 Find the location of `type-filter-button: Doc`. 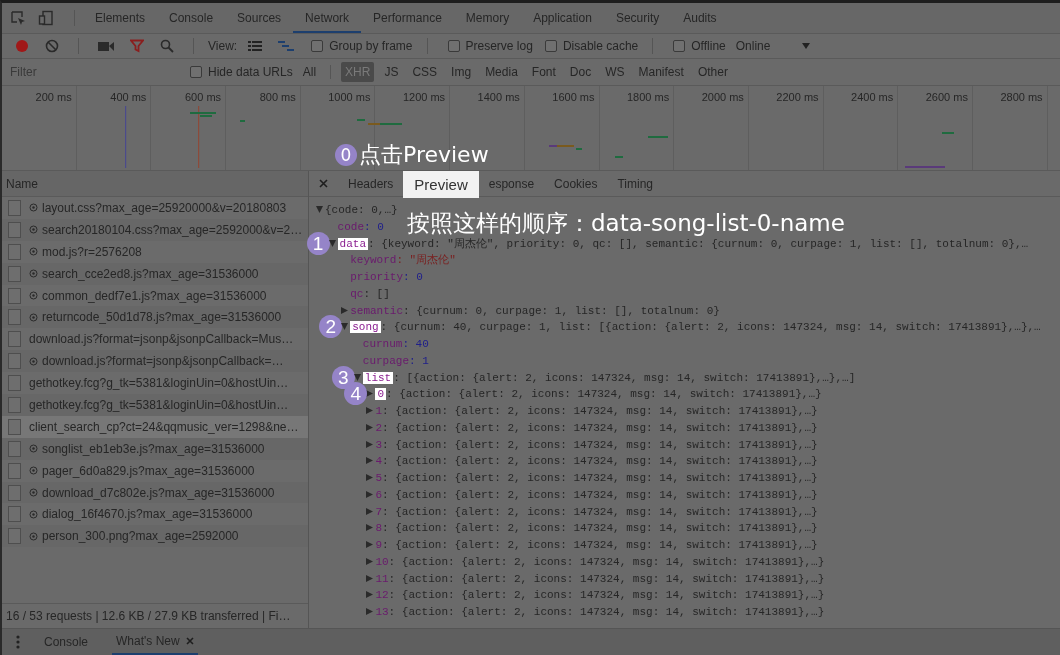

type-filter-button: Doc is located at coordinates (580, 72).